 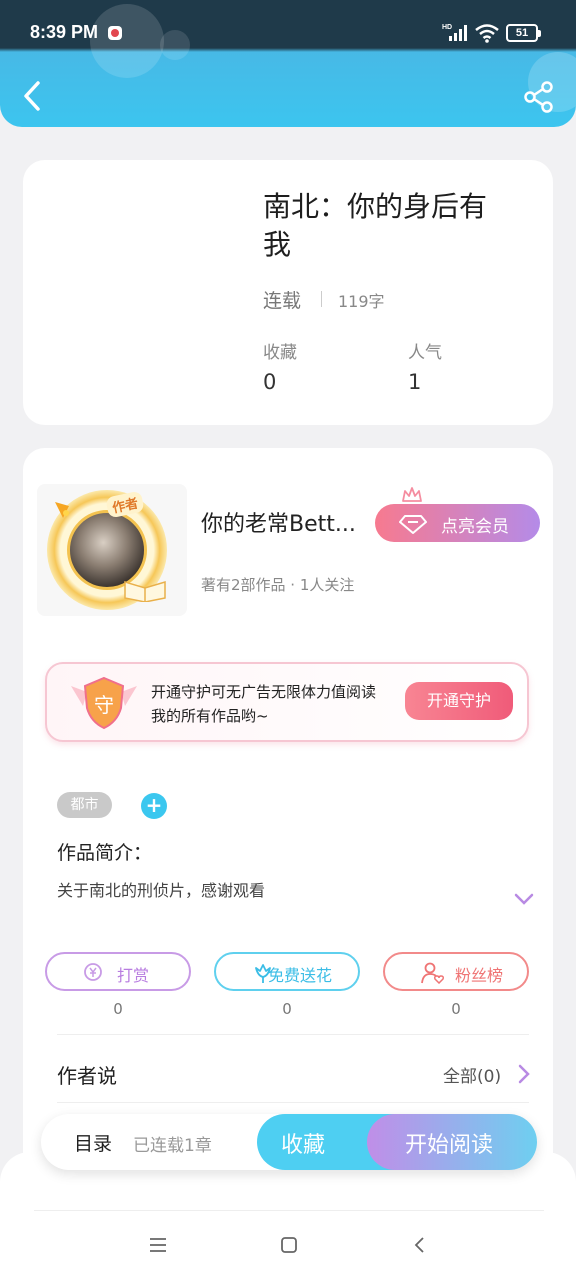 What do you see at coordinates (282, 301) in the screenshot?
I see `book-status: 连载` at bounding box center [282, 301].